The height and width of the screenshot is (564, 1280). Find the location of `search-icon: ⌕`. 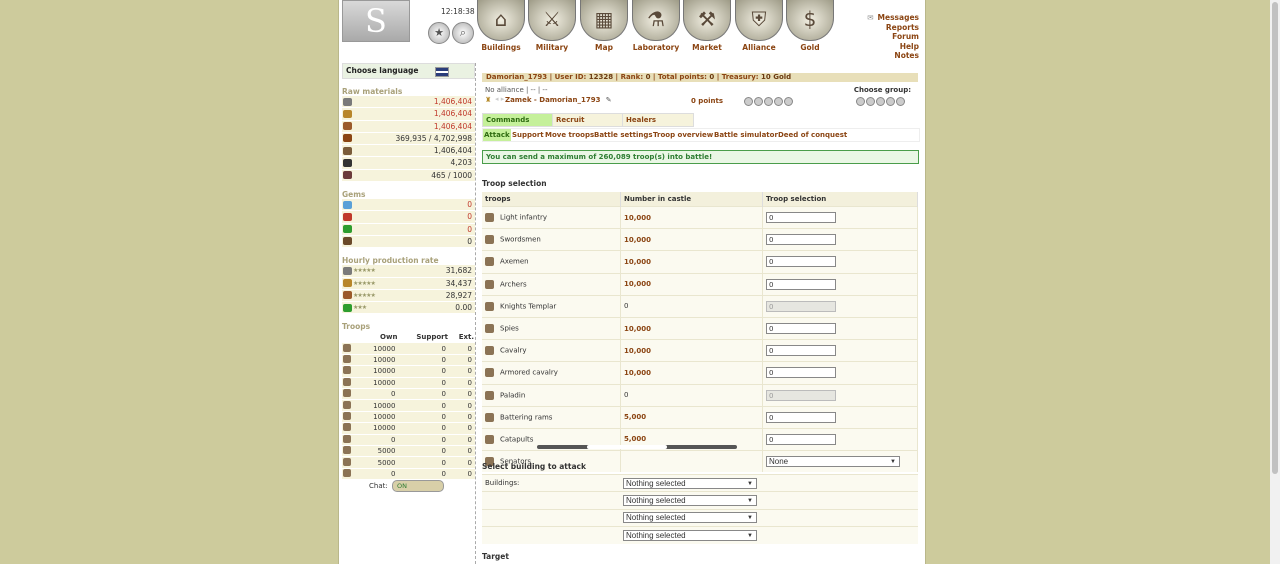

search-icon: ⌕ is located at coordinates (463, 33).